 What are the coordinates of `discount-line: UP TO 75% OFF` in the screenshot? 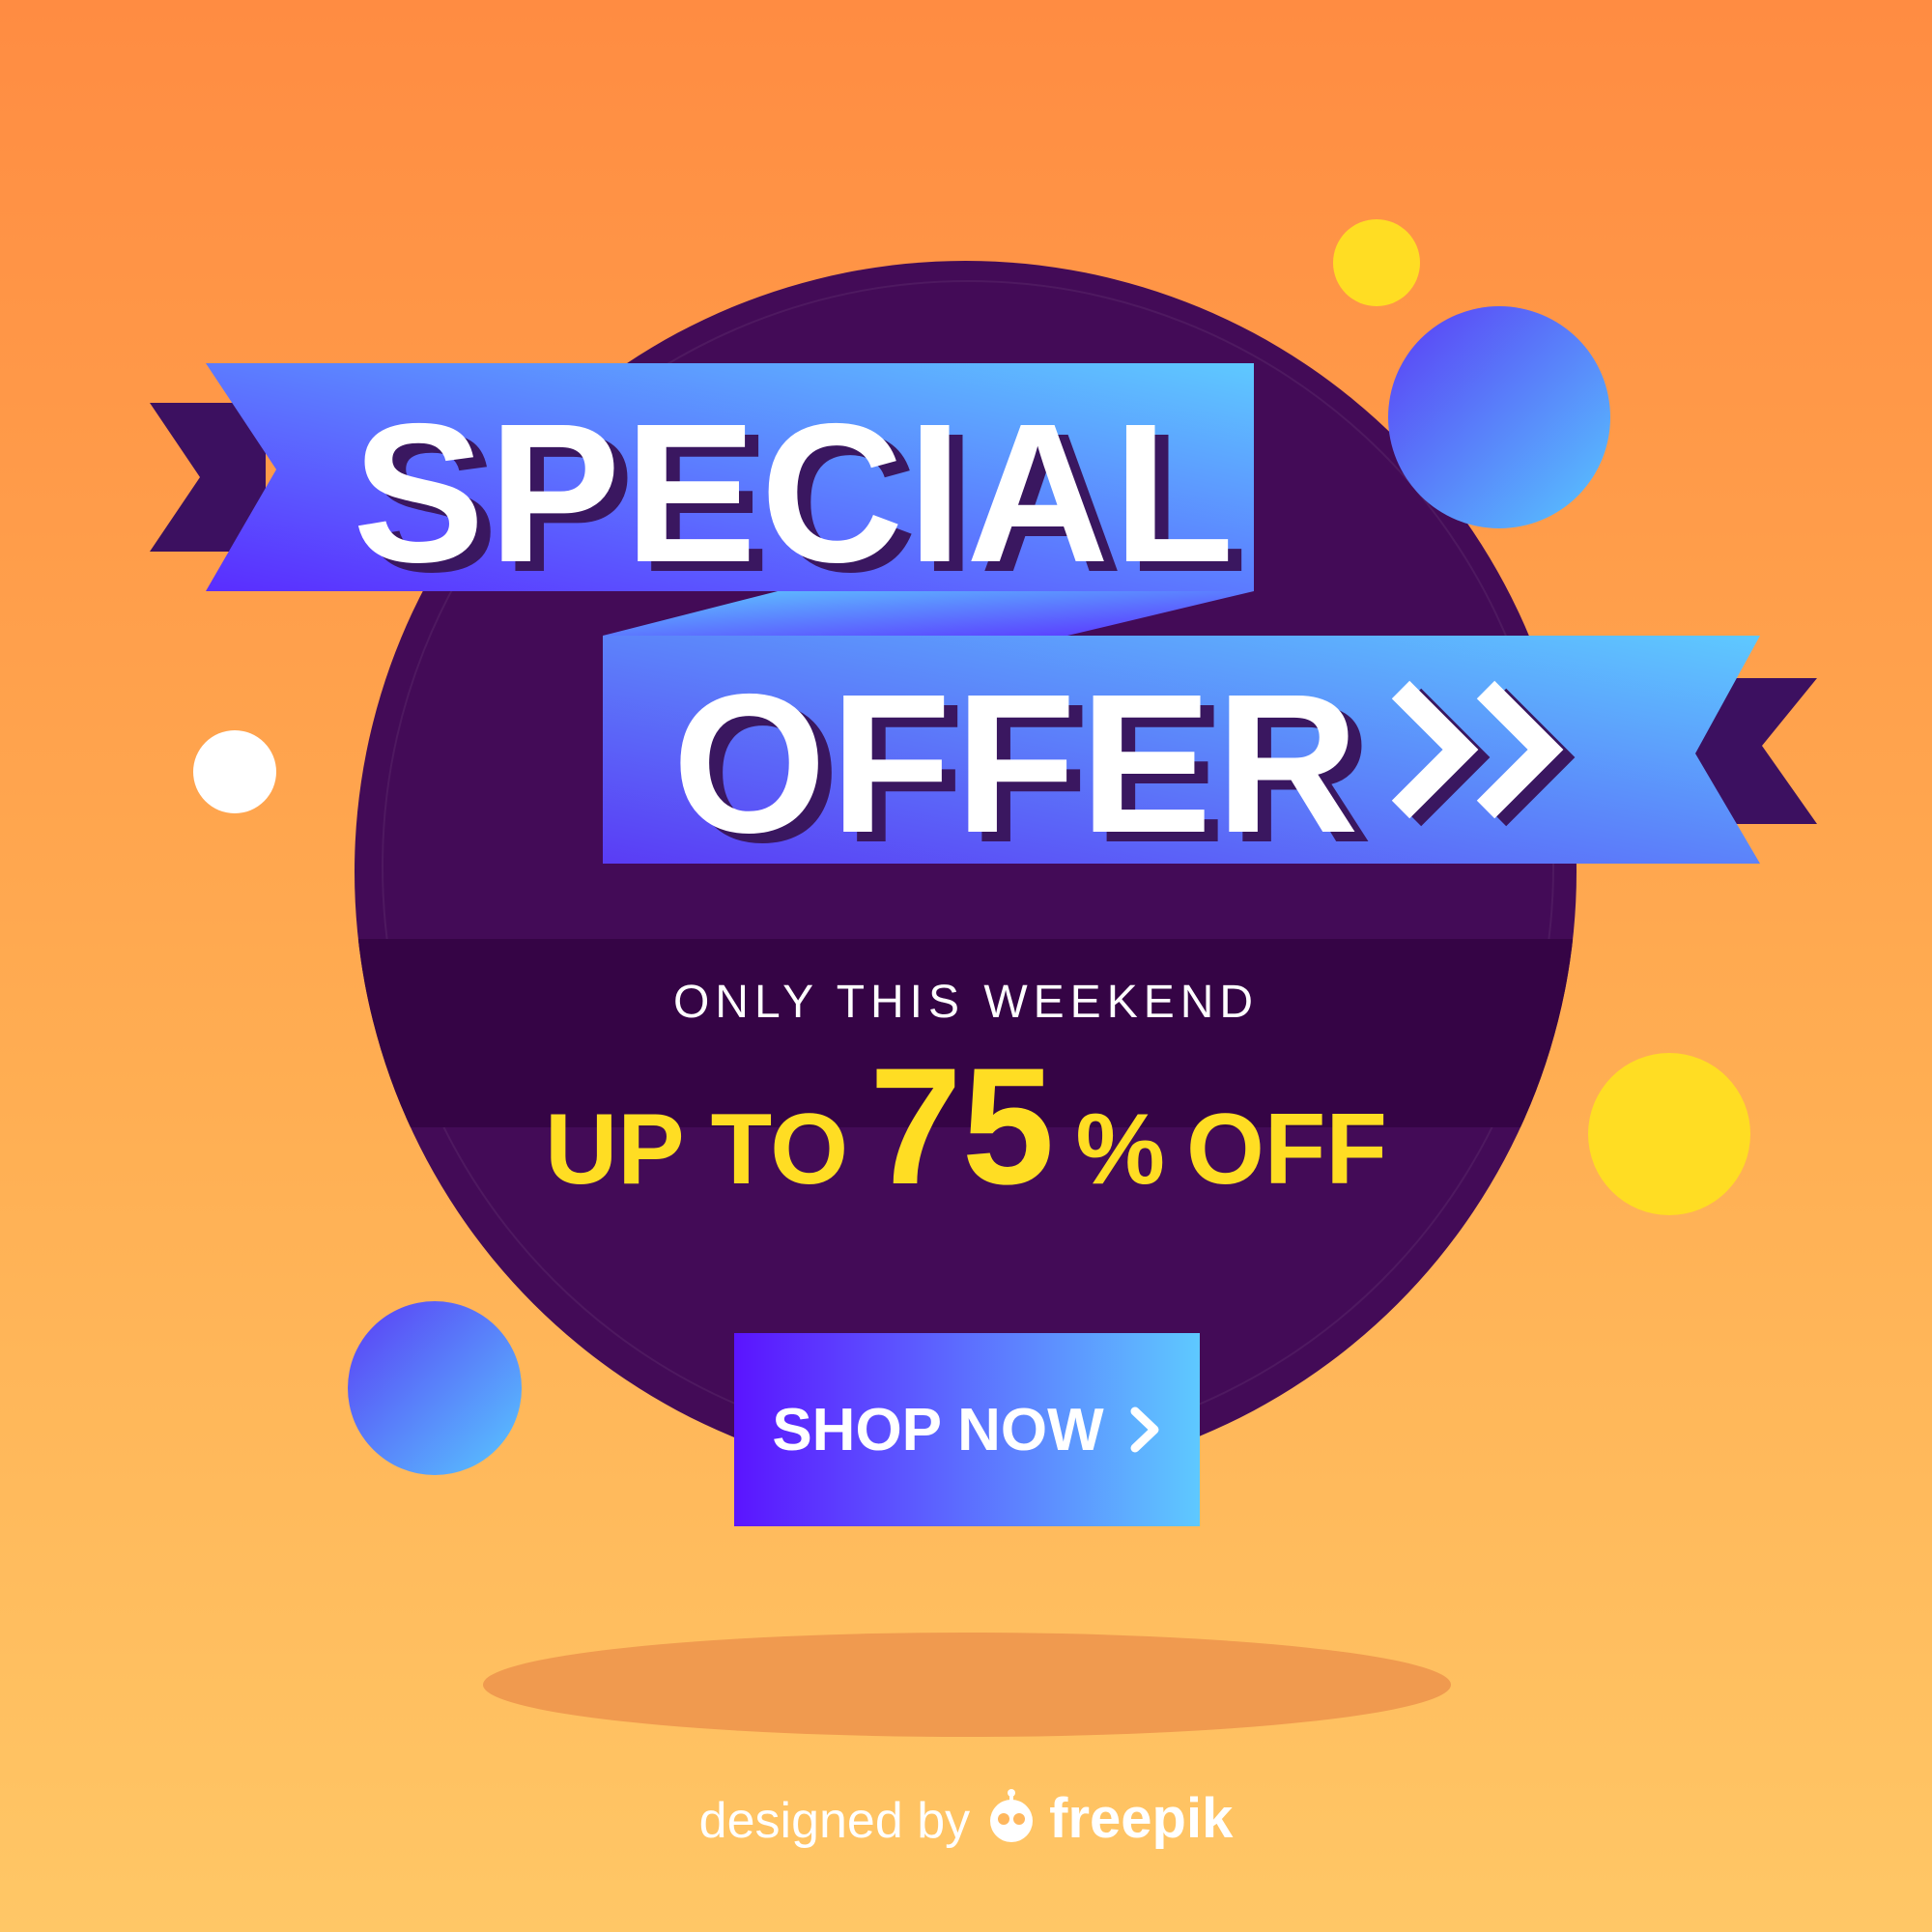 It's located at (966, 1126).